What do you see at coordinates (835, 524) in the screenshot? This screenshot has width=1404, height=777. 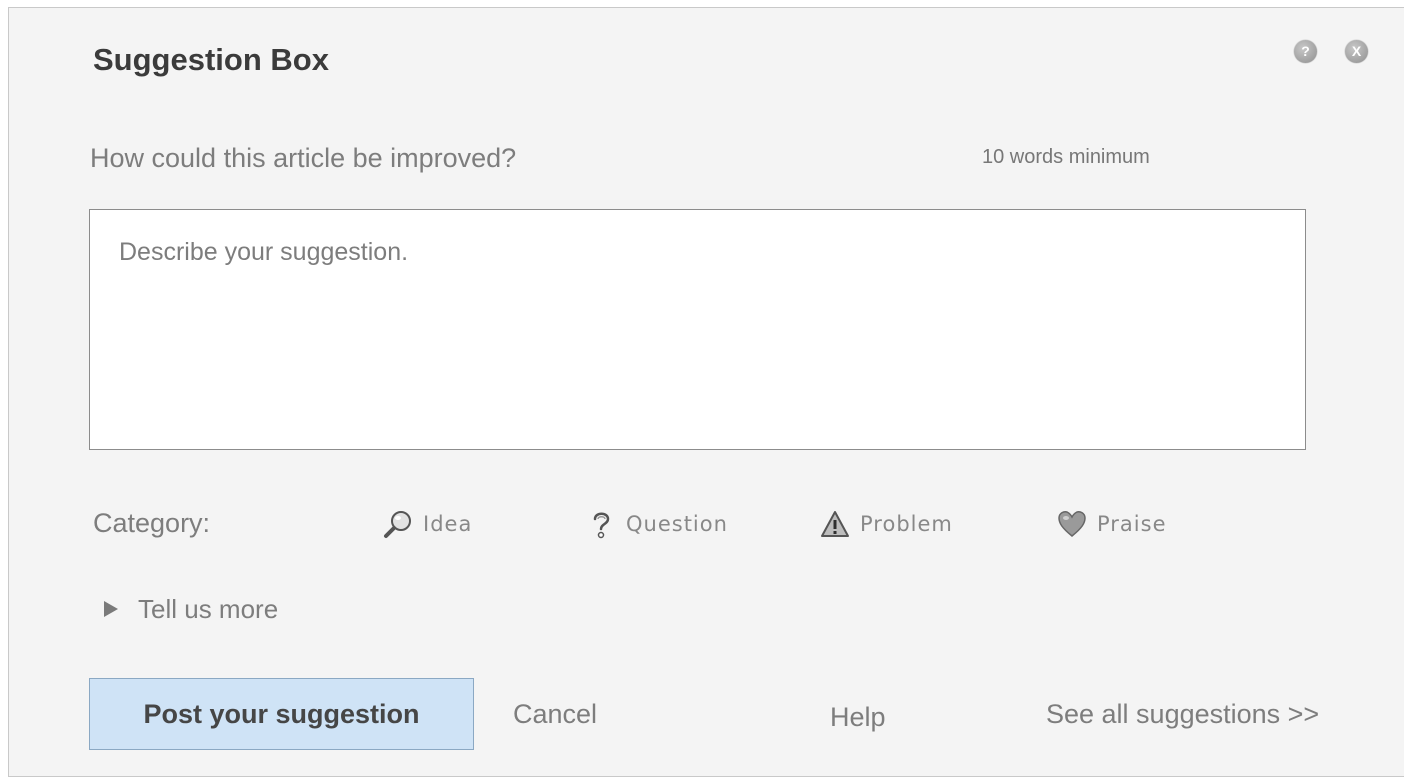 I see `warning-icon` at bounding box center [835, 524].